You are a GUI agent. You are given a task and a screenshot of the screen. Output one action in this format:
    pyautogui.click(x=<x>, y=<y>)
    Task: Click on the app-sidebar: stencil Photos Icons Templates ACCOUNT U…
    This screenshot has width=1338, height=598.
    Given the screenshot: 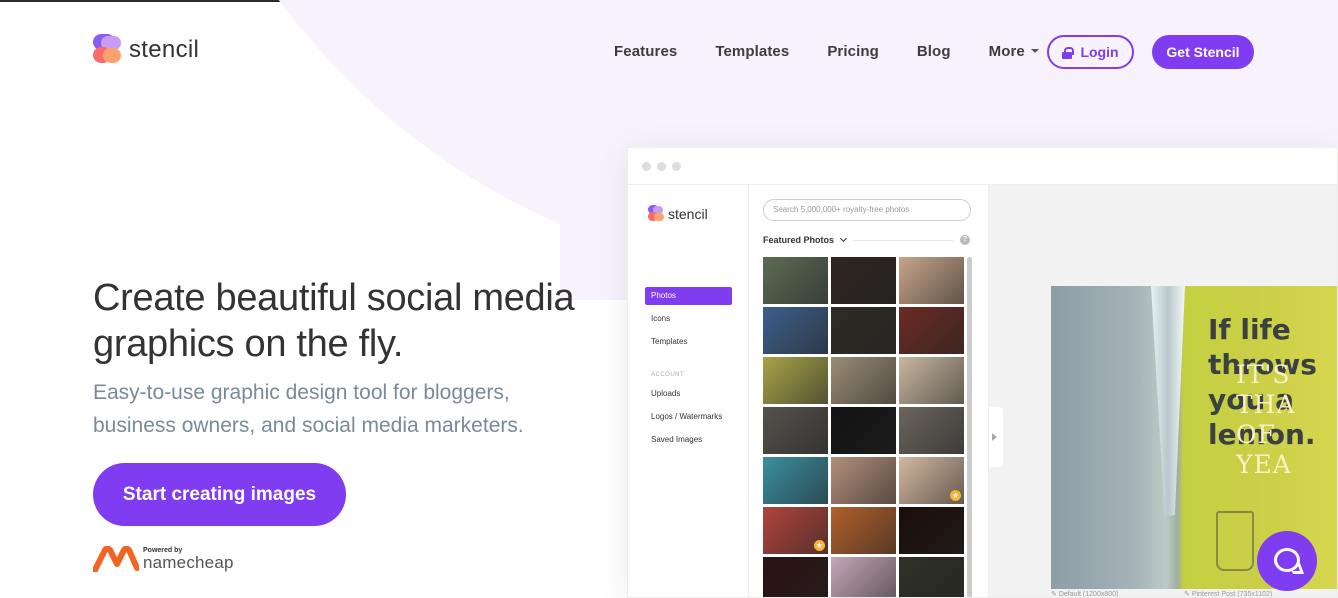 What is the action you would take?
    pyautogui.click(x=688, y=391)
    